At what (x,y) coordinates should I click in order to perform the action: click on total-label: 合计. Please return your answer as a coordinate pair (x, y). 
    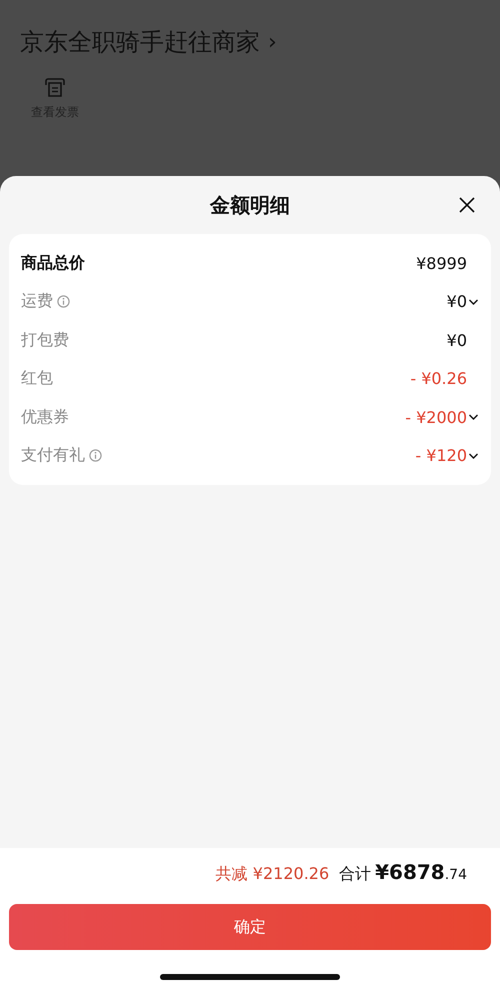
    Looking at the image, I should click on (355, 874).